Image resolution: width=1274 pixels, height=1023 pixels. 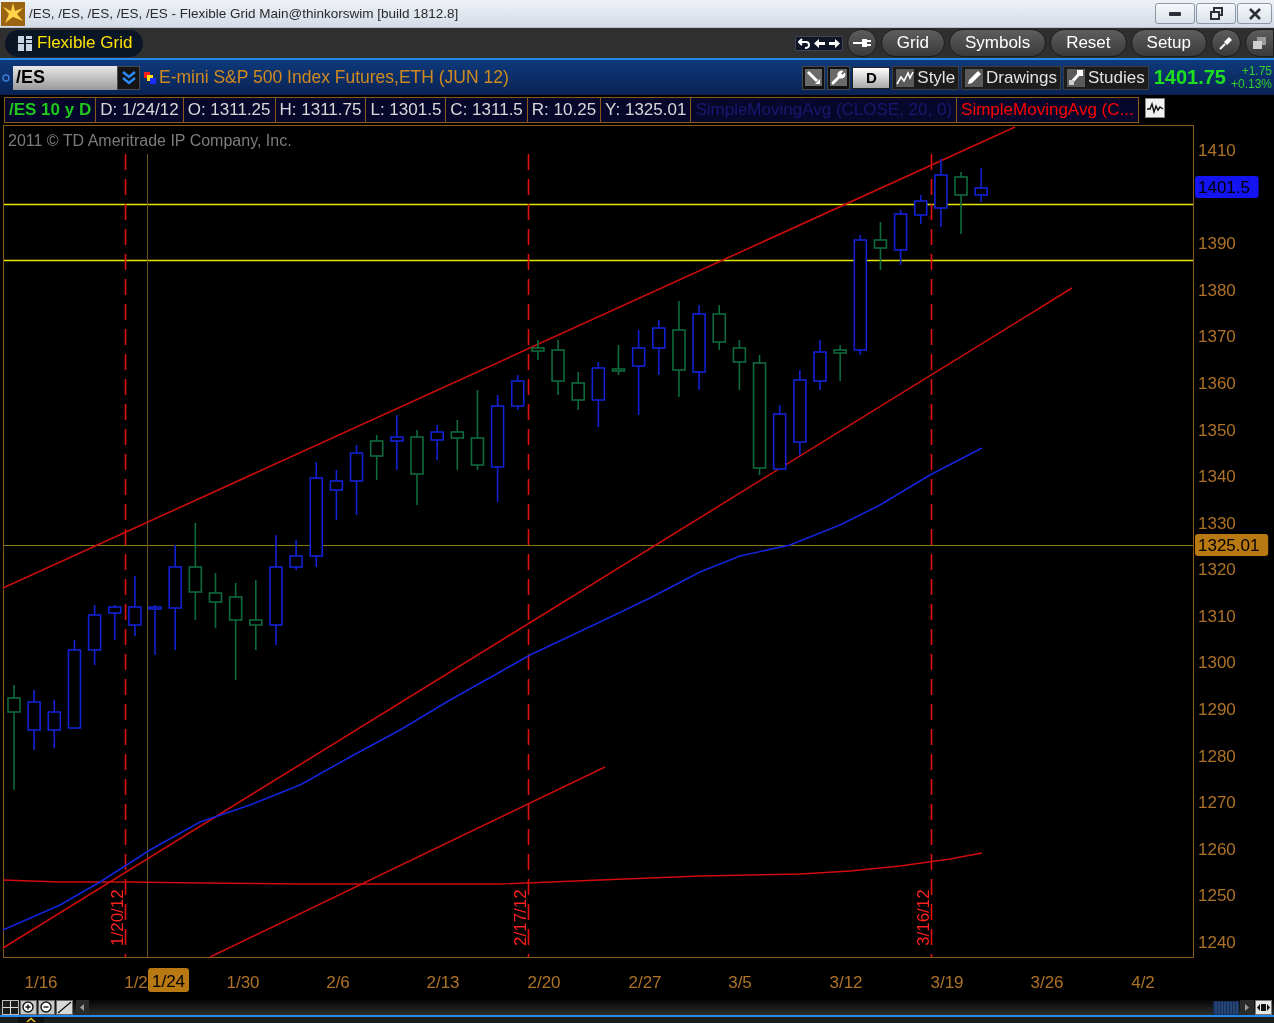 What do you see at coordinates (544, 982) in the screenshot?
I see `date-axis-label: 2/20` at bounding box center [544, 982].